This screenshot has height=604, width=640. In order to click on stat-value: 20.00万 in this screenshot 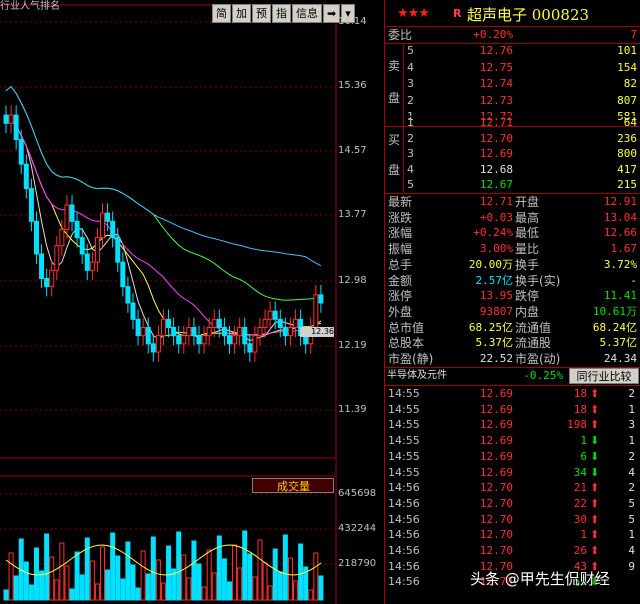, I will do `click(490, 264)`.